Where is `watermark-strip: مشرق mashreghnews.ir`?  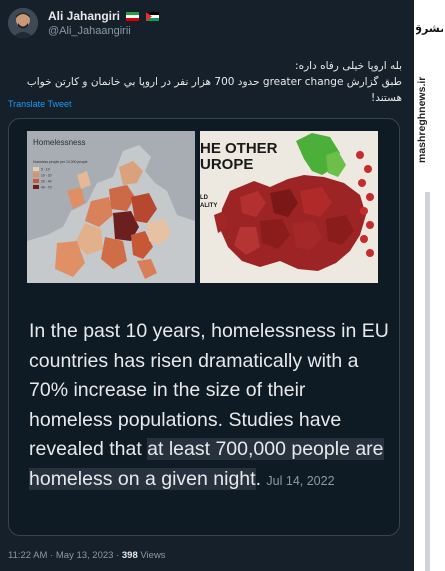
watermark-strip: مشرق mashreghnews.ir is located at coordinates (429, 285).